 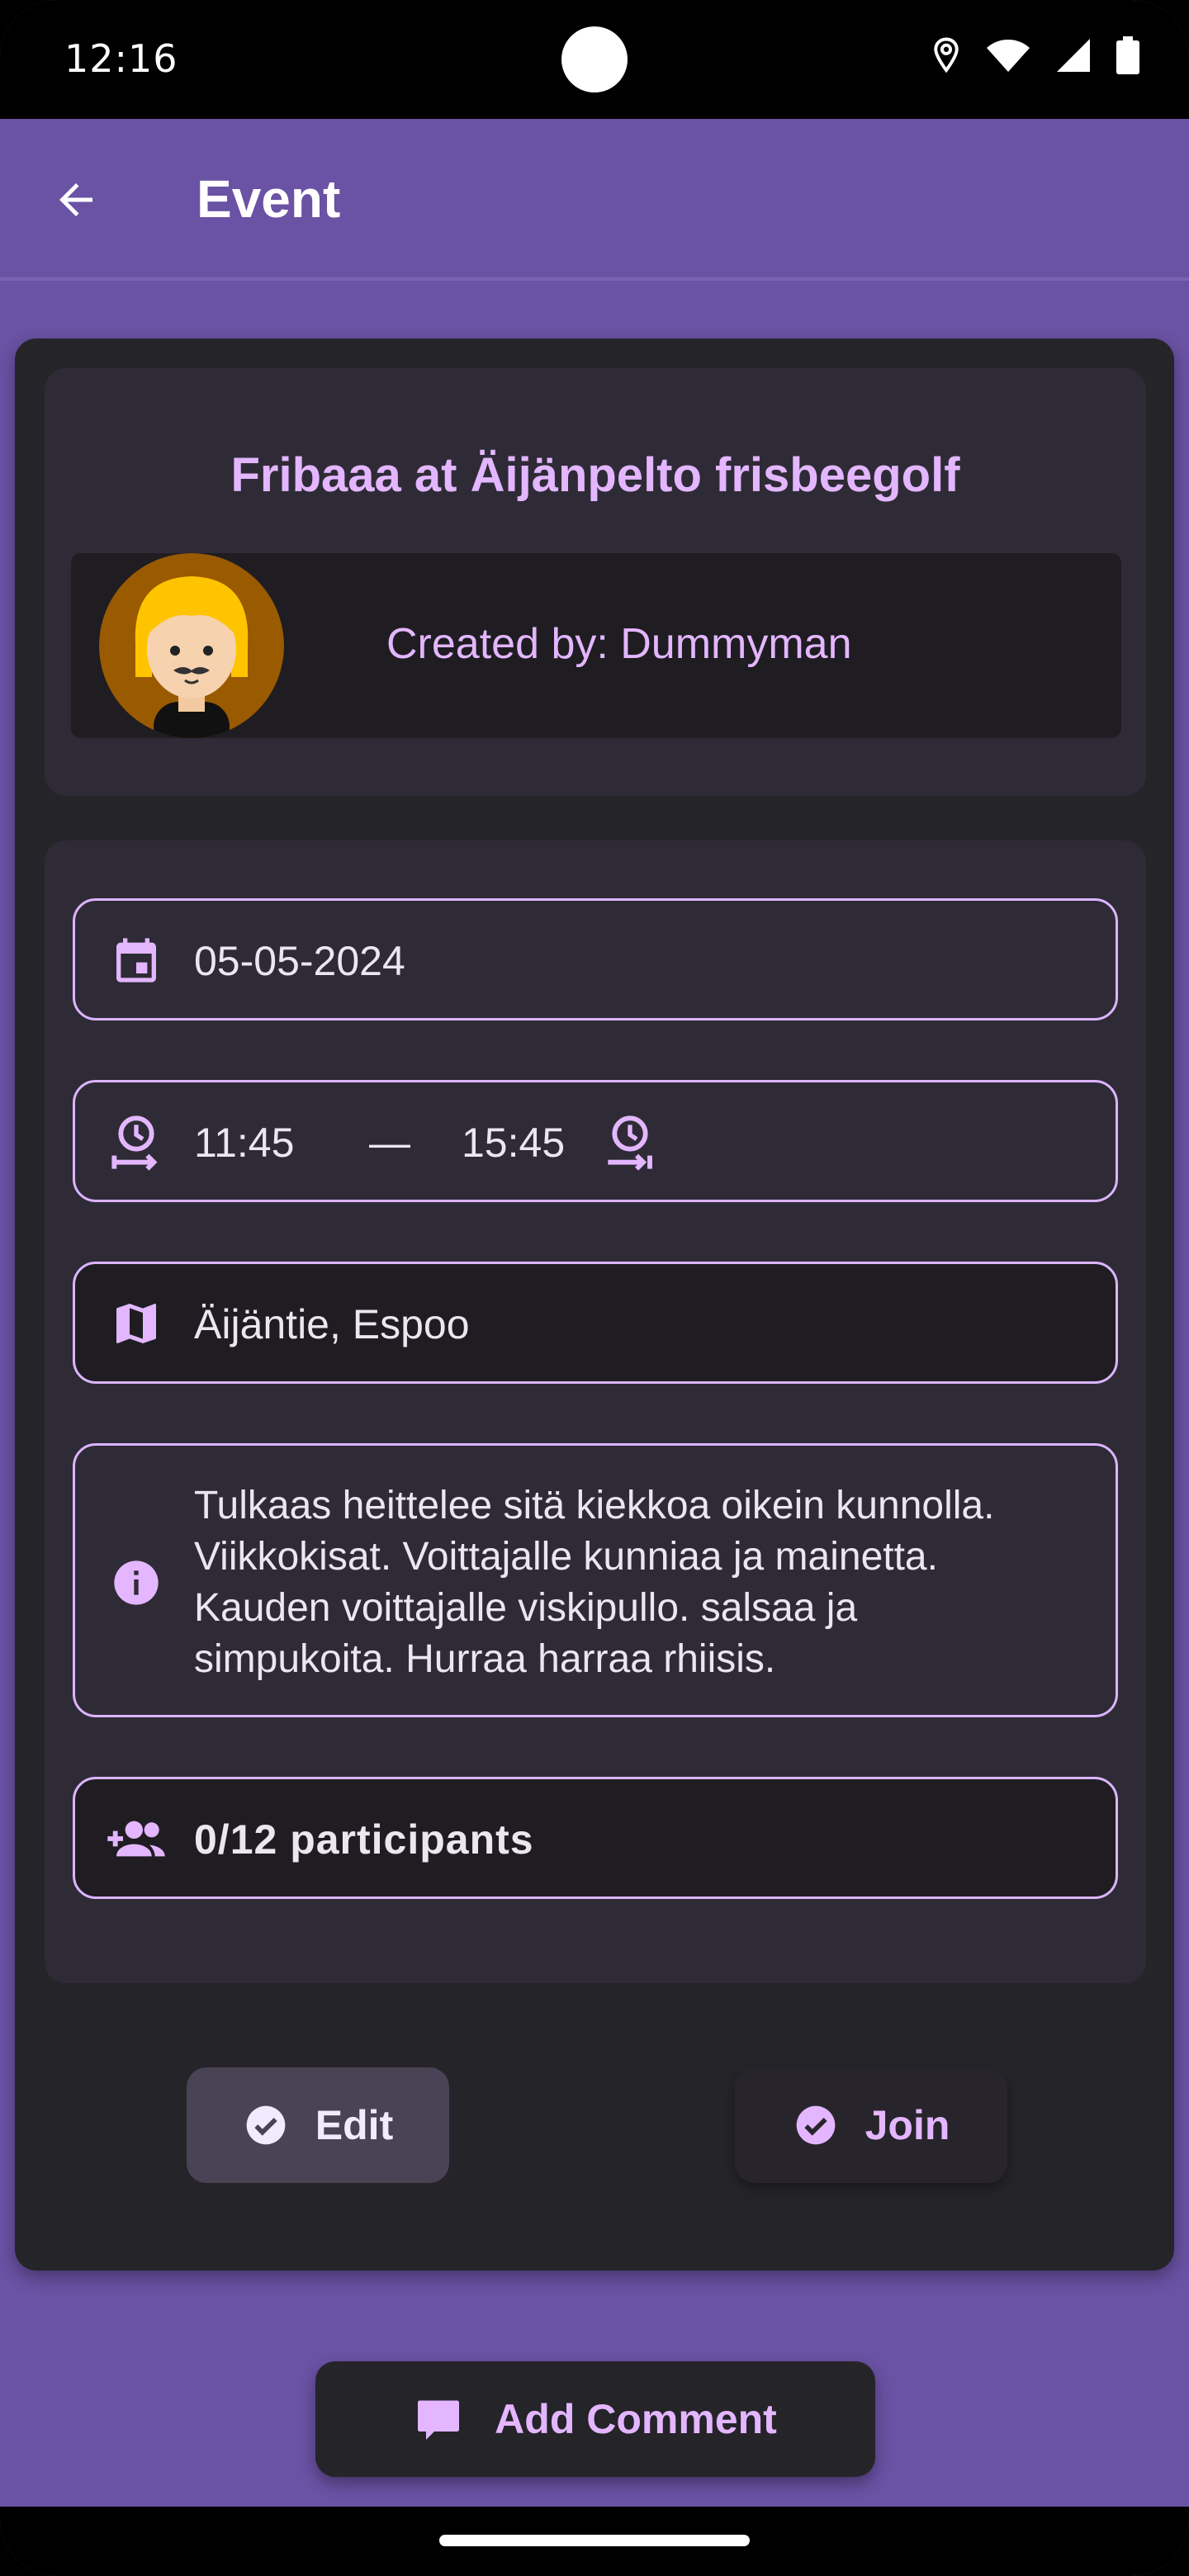 What do you see at coordinates (595, 475) in the screenshot?
I see `event-title: Fribaaa at Äijänpelto frisbeegolf` at bounding box center [595, 475].